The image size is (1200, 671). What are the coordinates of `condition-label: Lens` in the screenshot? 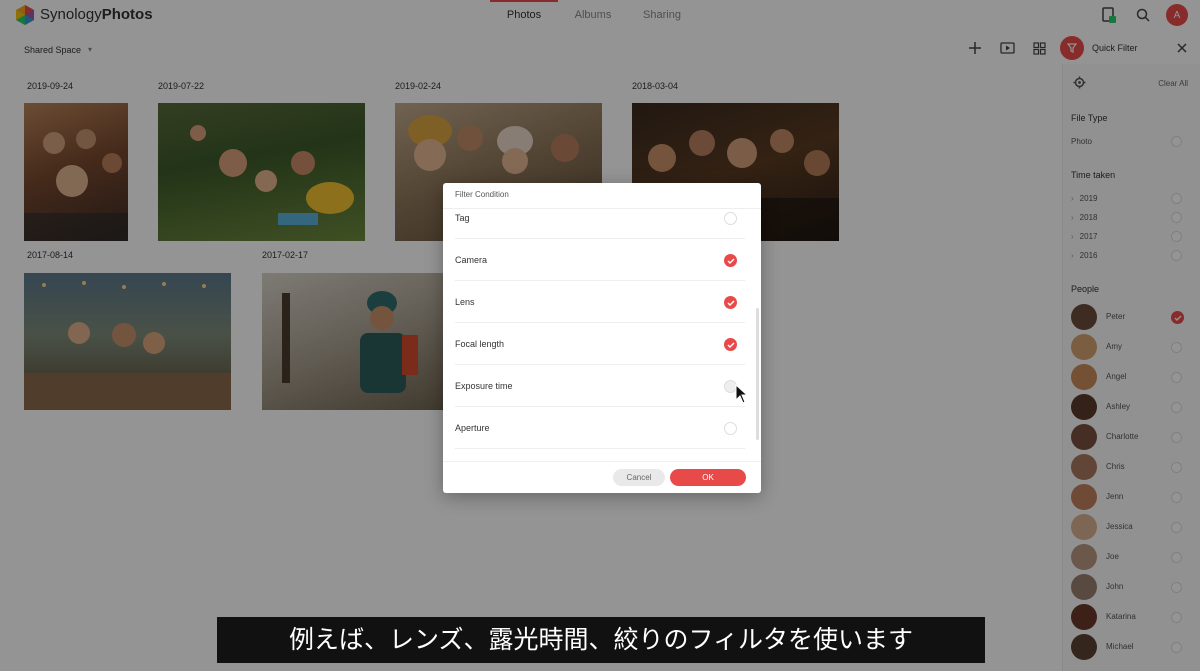 It's located at (465, 302).